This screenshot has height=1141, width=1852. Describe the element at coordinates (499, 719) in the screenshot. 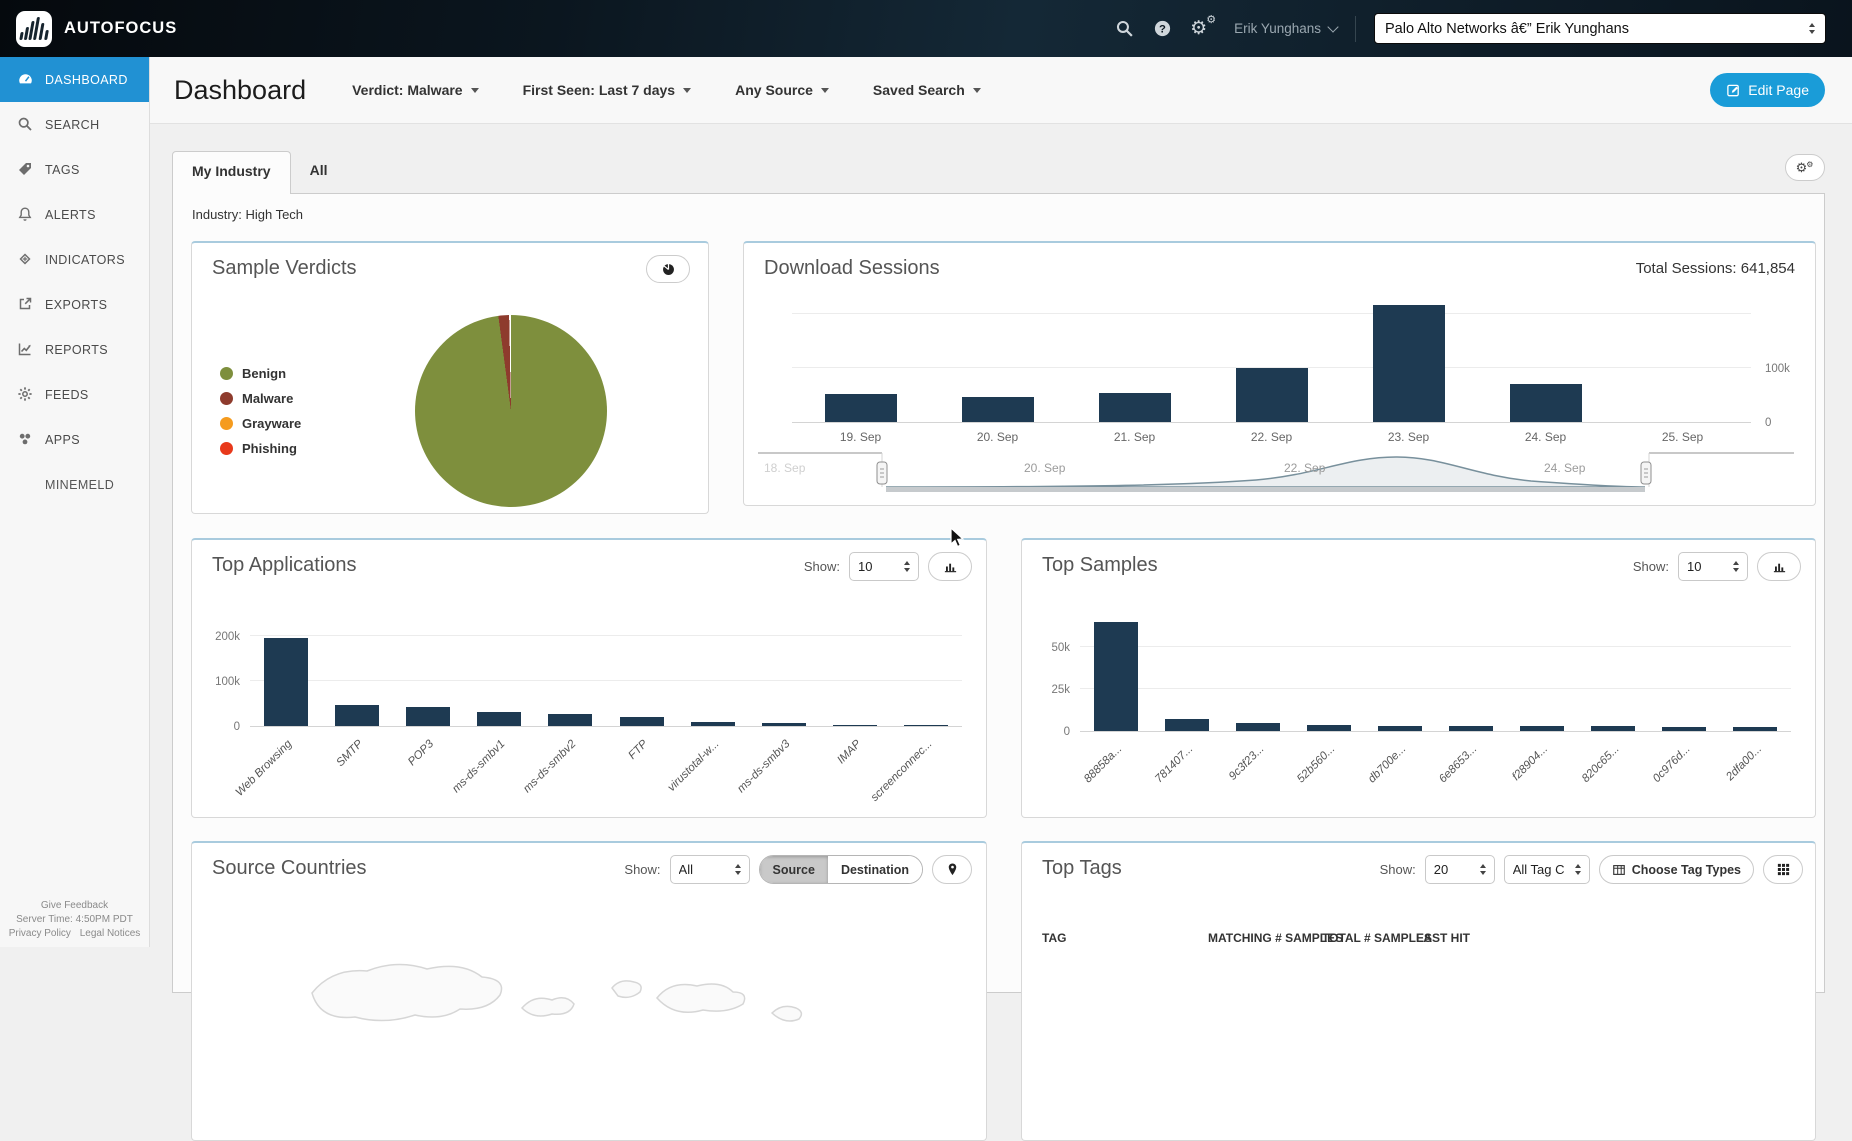

I see `bar-ms-ds-smbv1` at that location.